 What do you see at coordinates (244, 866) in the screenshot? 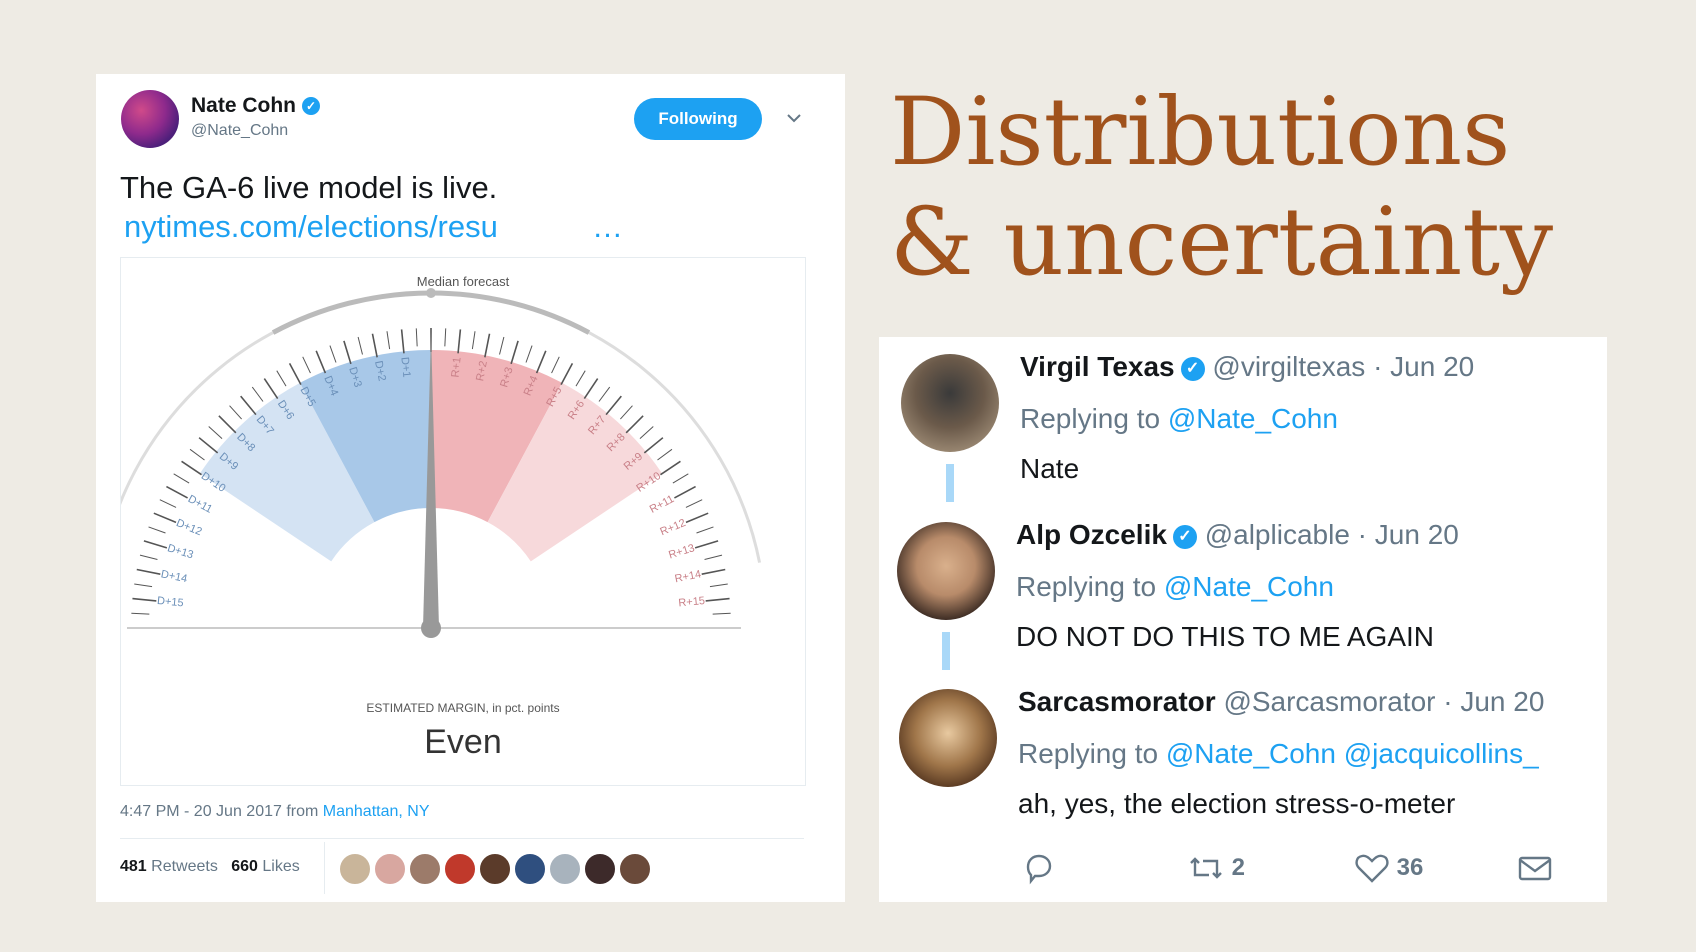
I see `likes-count: 660` at bounding box center [244, 866].